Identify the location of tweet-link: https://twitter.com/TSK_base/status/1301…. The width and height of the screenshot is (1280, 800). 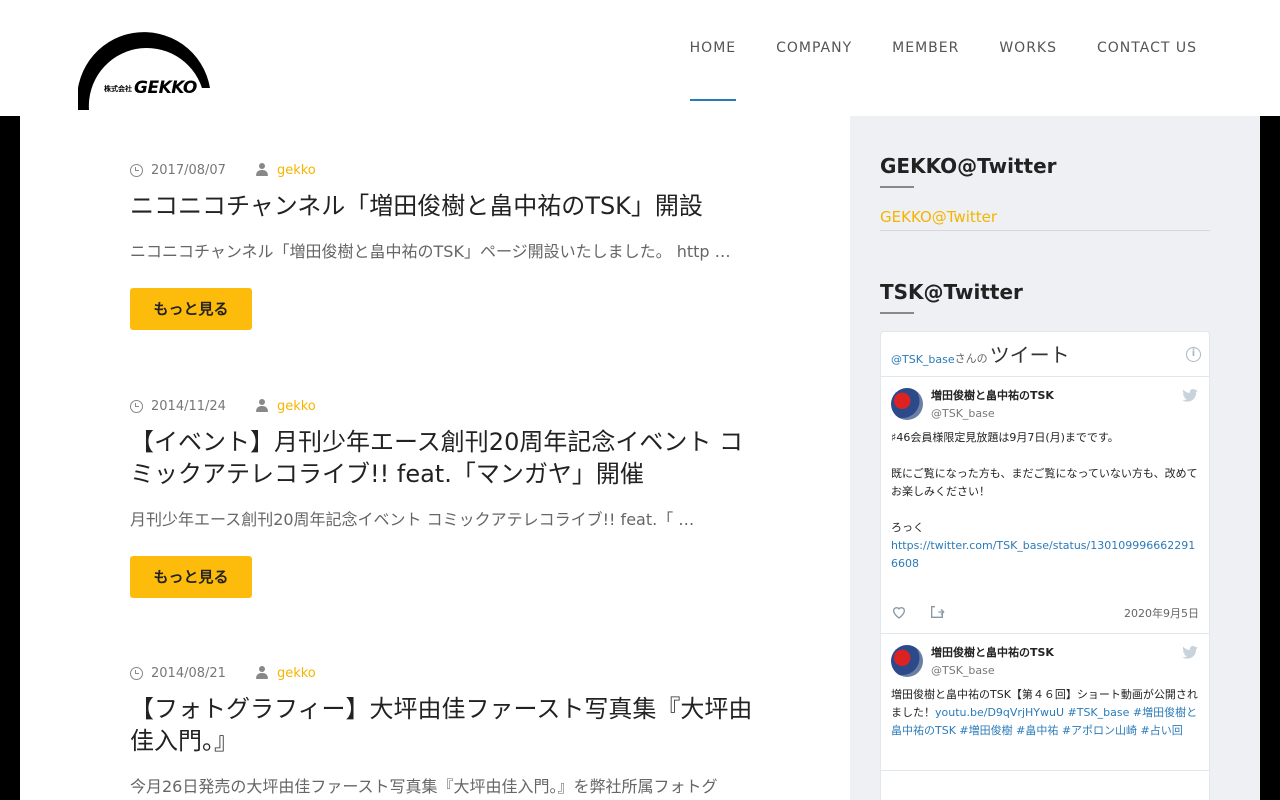
(1045, 555).